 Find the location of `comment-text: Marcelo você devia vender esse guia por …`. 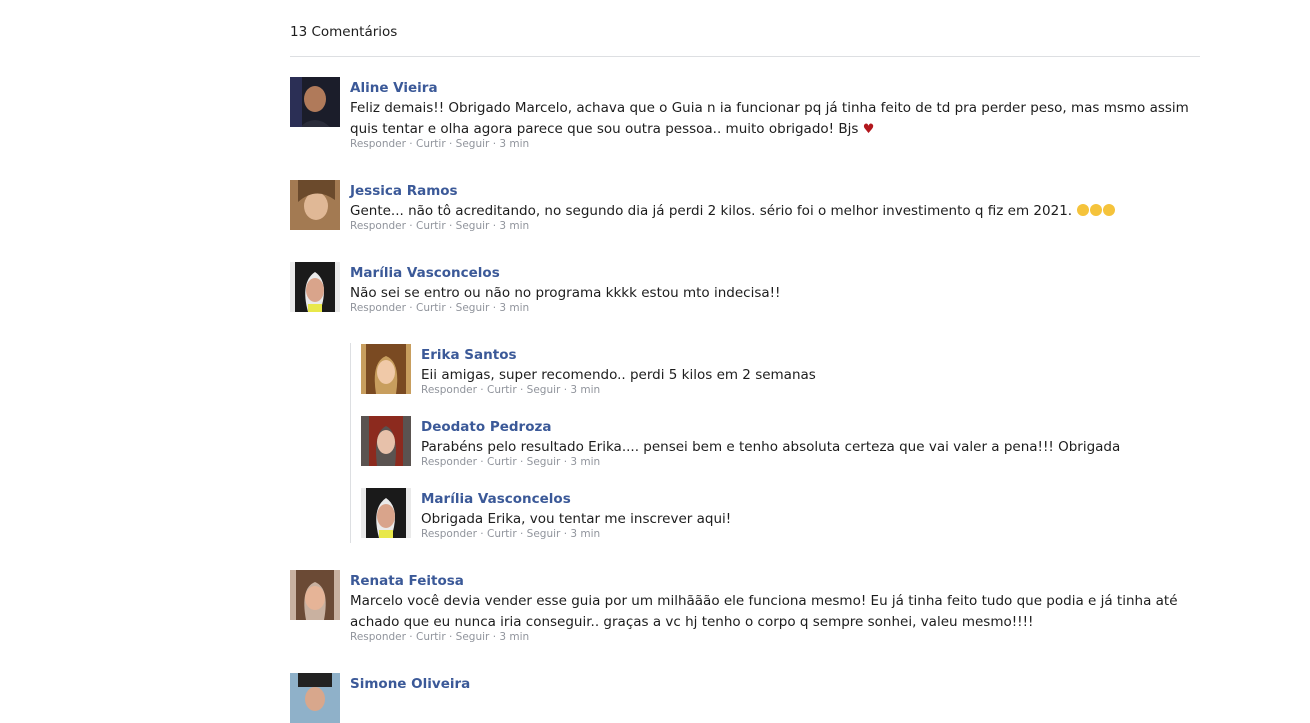

comment-text: Marcelo você devia vender esse guia por … is located at coordinates (764, 611).